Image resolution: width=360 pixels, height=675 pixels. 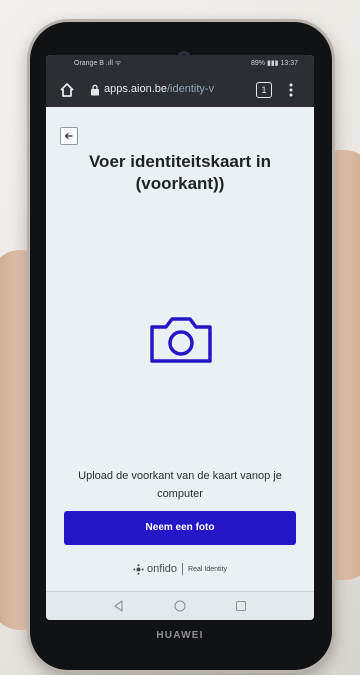 I want to click on url-path: /identity-v, so click(x=191, y=89).